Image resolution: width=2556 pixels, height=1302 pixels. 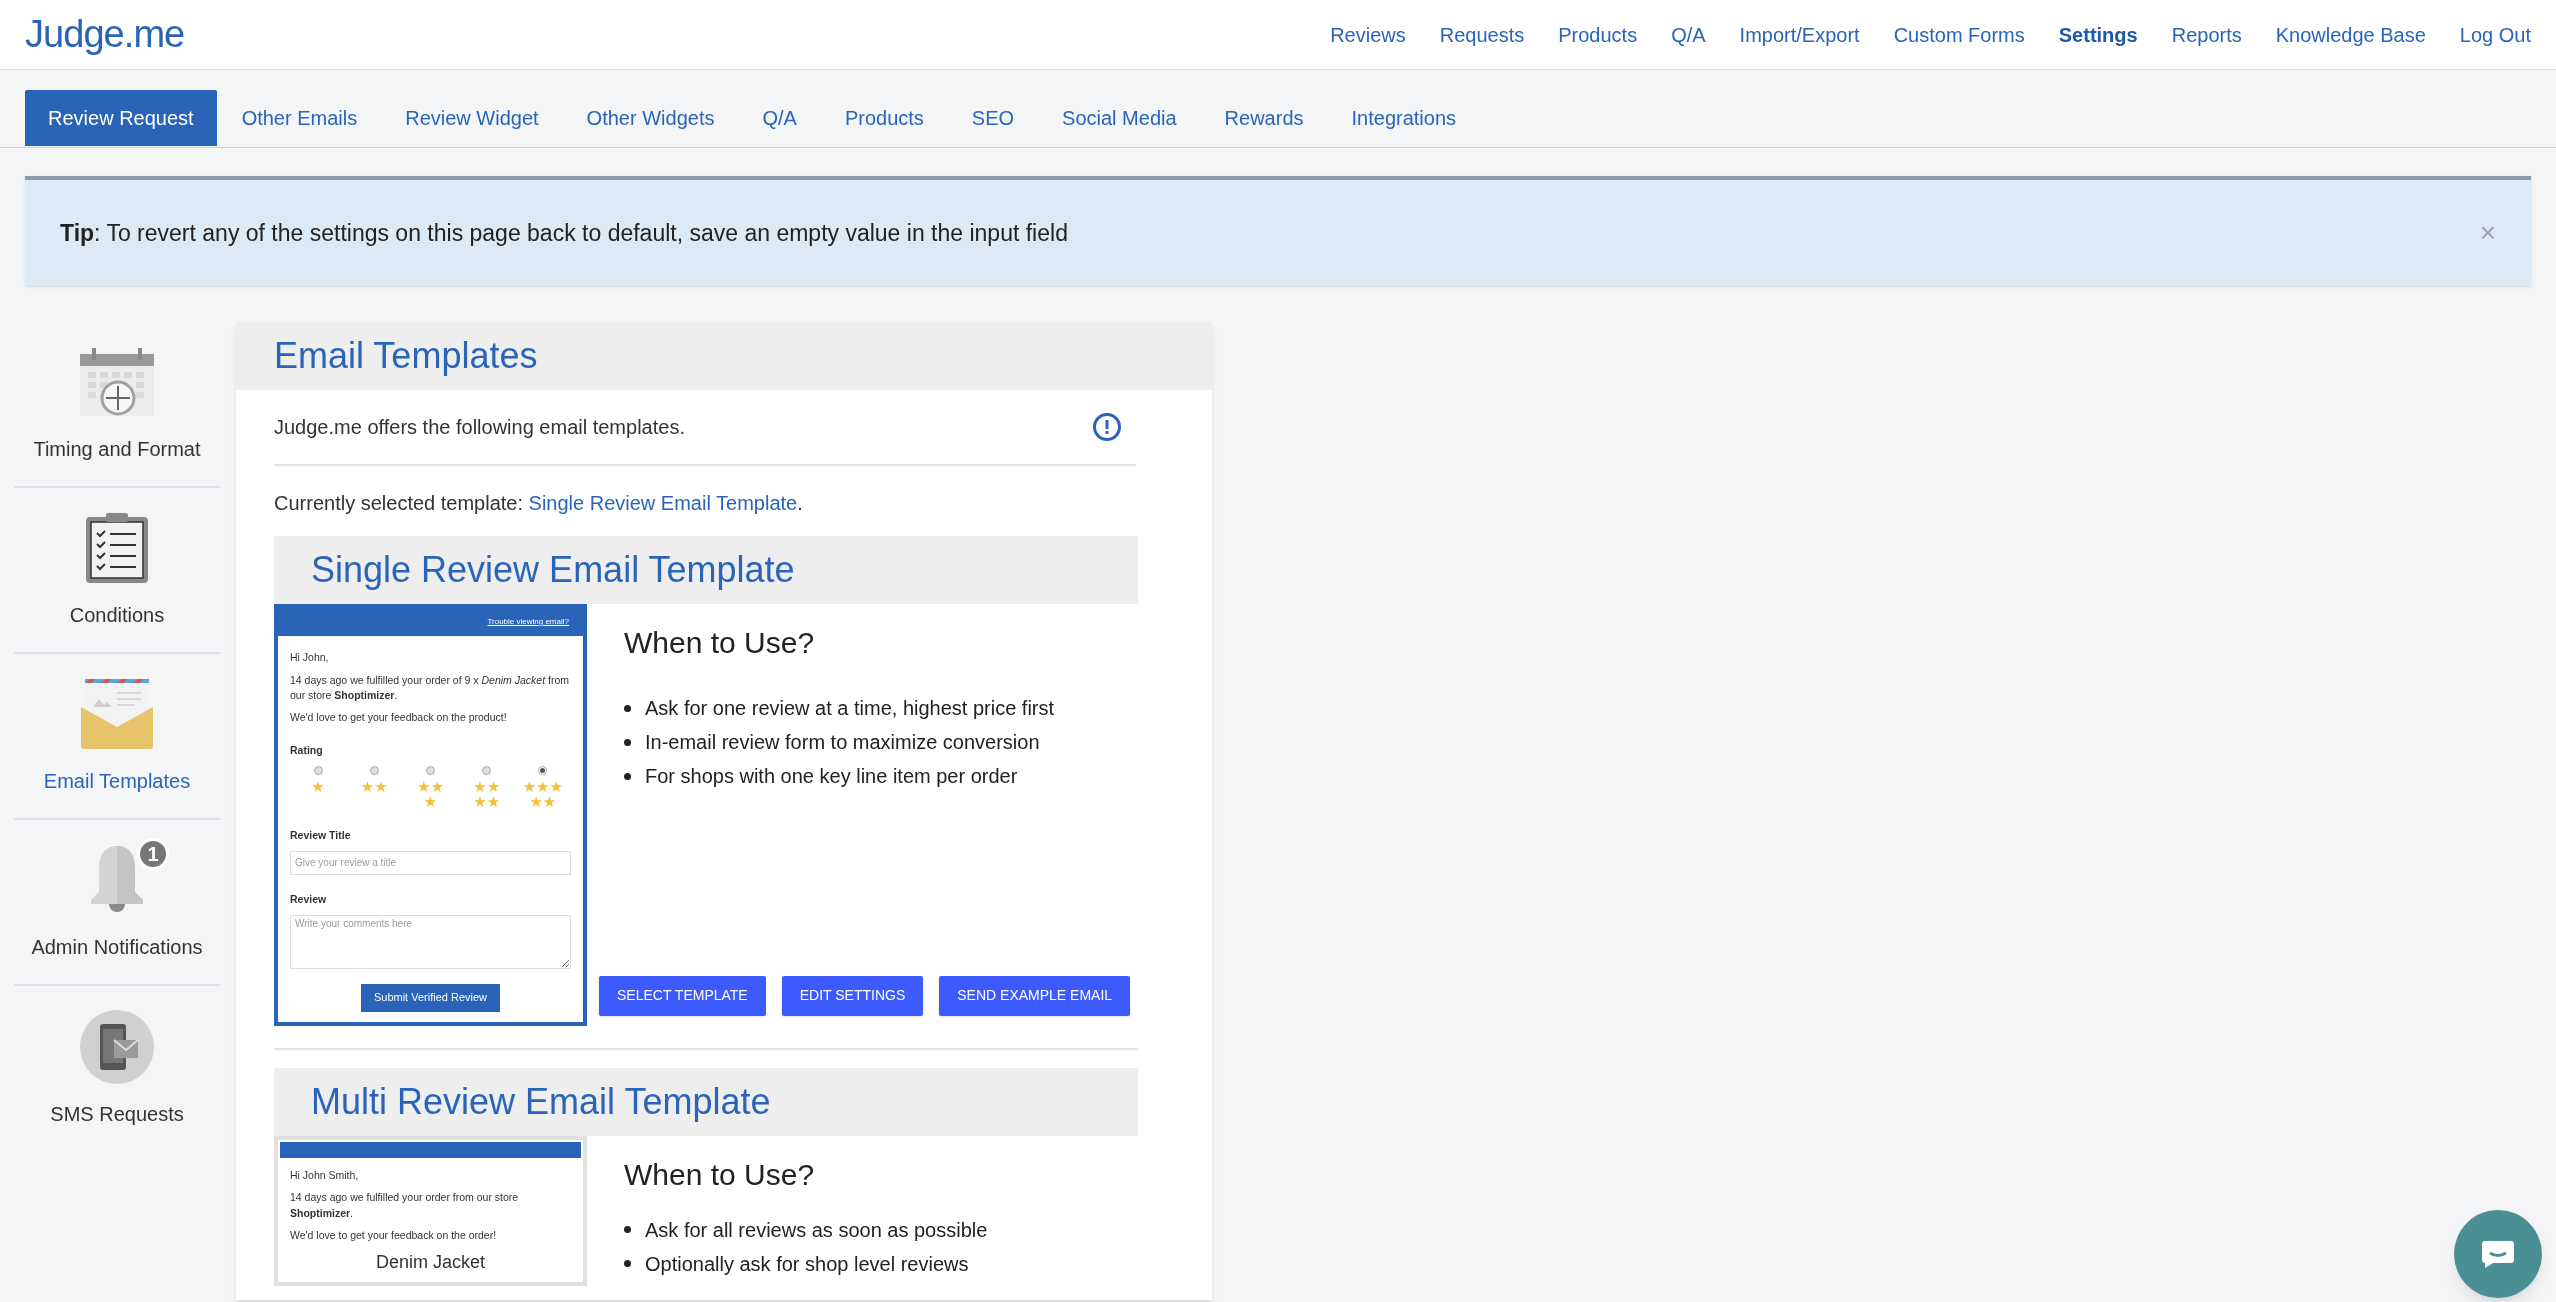 I want to click on bullet-text: Ask for one review at a time, highest price first, so click(x=850, y=708).